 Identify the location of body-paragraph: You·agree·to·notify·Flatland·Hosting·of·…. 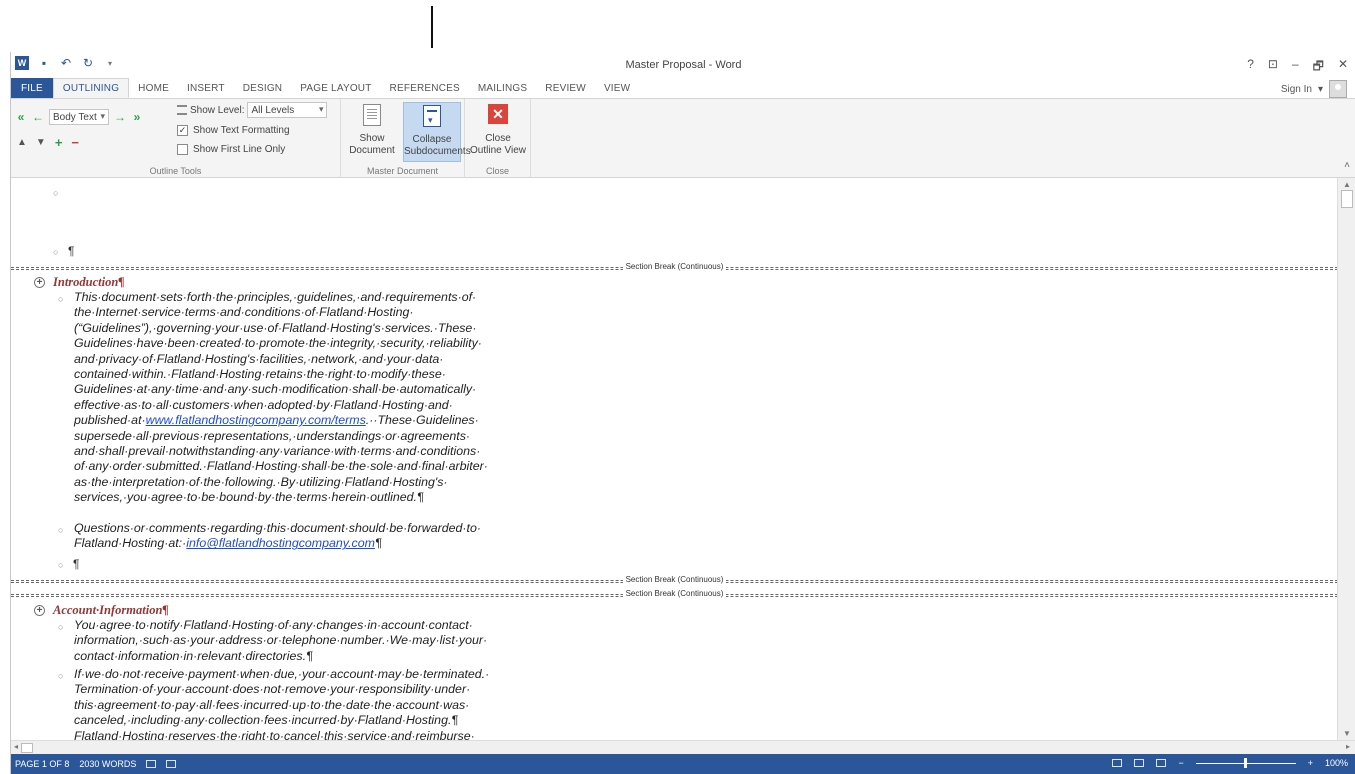
(311, 641).